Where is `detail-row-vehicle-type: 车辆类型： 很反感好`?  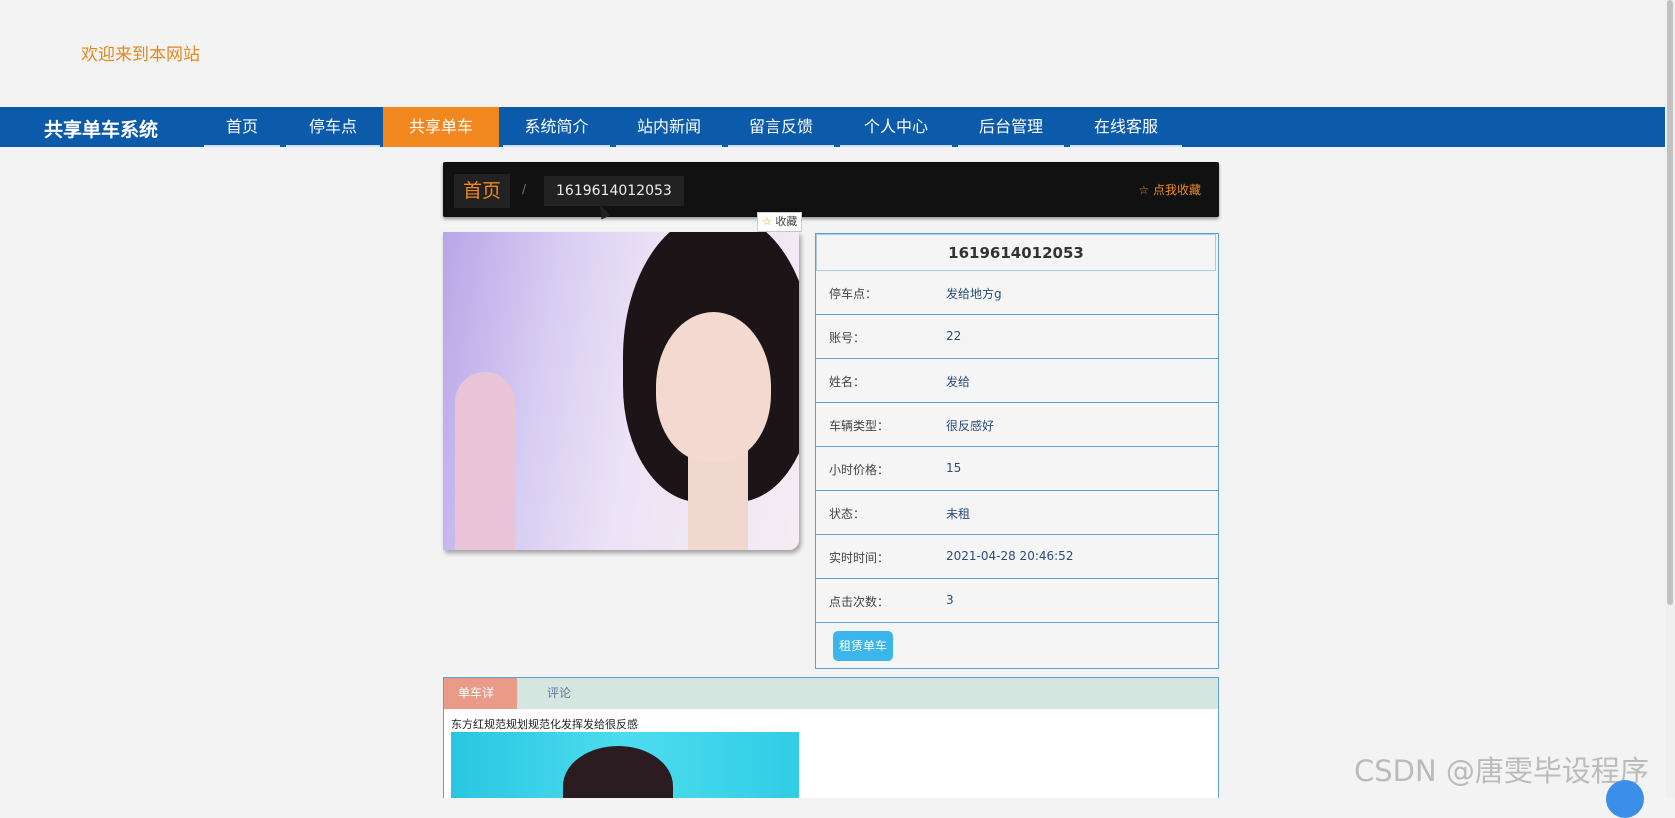
detail-row-vehicle-type: 车辆类型： 很反感好 is located at coordinates (1017, 425).